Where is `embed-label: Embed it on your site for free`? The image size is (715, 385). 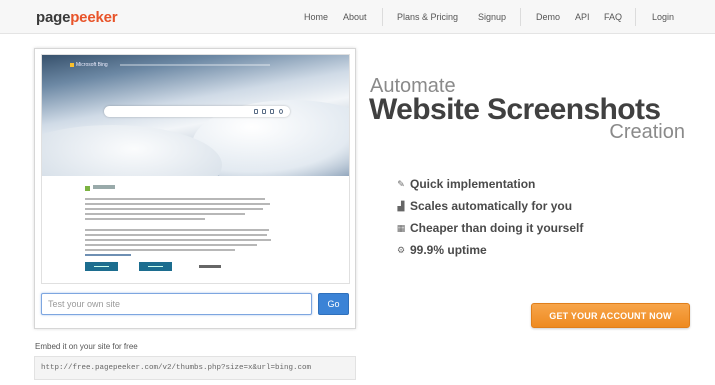 embed-label: Embed it on your site for free is located at coordinates (86, 346).